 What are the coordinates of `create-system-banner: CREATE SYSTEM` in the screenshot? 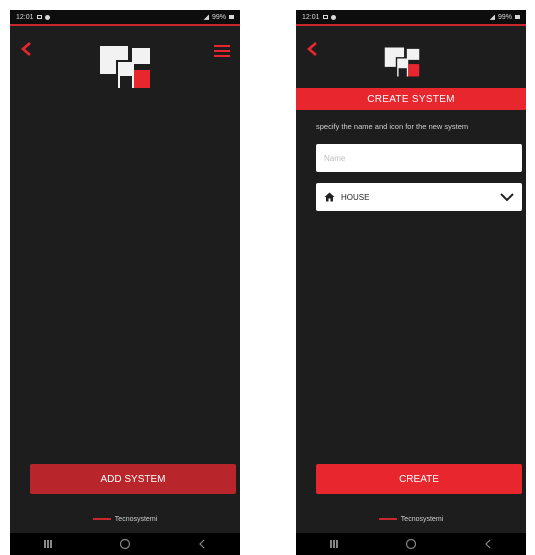 It's located at (411, 99).